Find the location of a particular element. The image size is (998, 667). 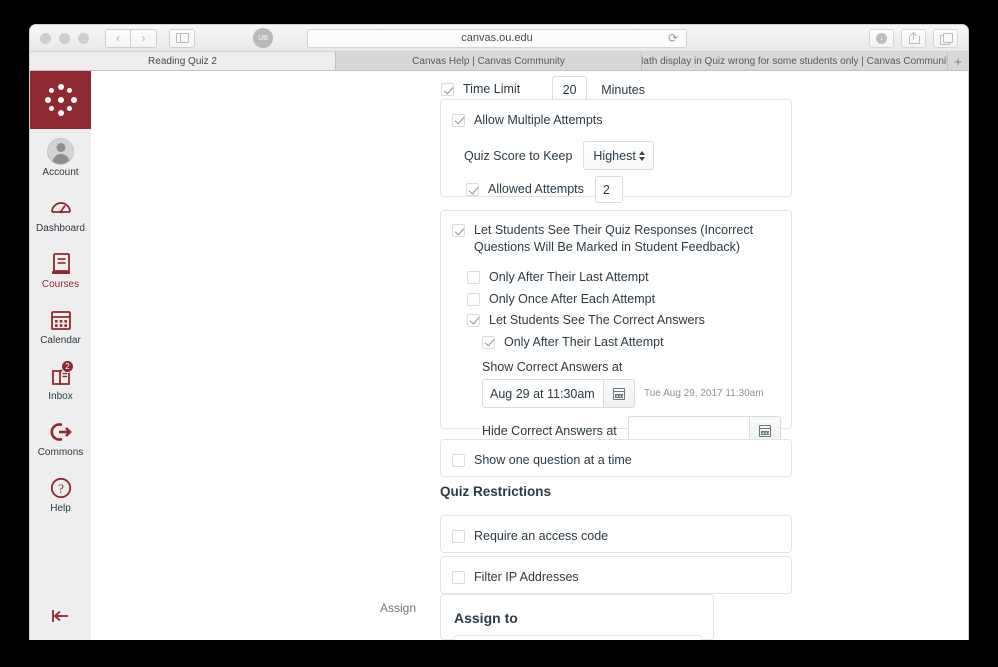

sidebar-item-label: Calendar is located at coordinates (60, 340).